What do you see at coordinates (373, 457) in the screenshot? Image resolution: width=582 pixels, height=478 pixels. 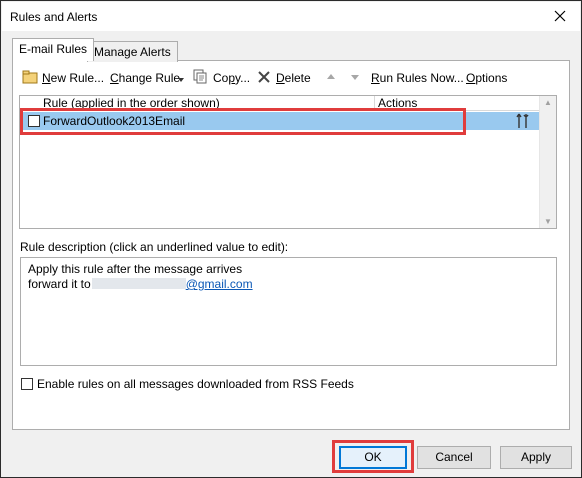 I see `ok-button: OK` at bounding box center [373, 457].